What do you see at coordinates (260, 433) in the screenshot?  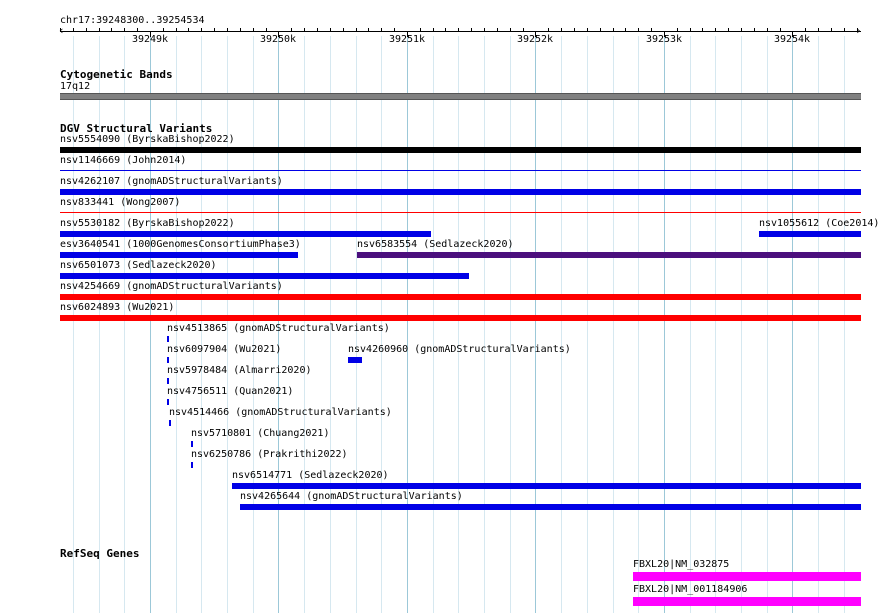 I see `dgv-feature-label: nsv5710801 (Chuang2021)` at bounding box center [260, 433].